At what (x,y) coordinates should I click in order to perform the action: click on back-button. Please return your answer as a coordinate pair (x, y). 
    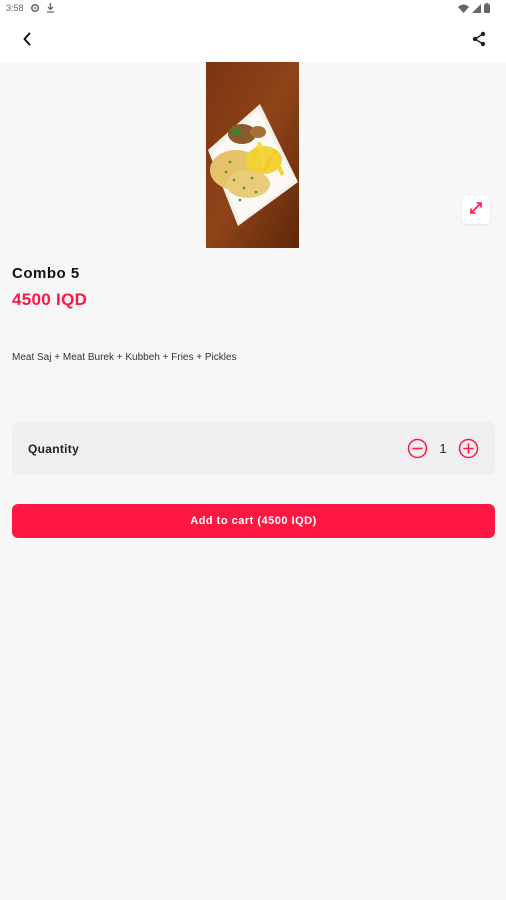
    Looking at the image, I should click on (27, 41).